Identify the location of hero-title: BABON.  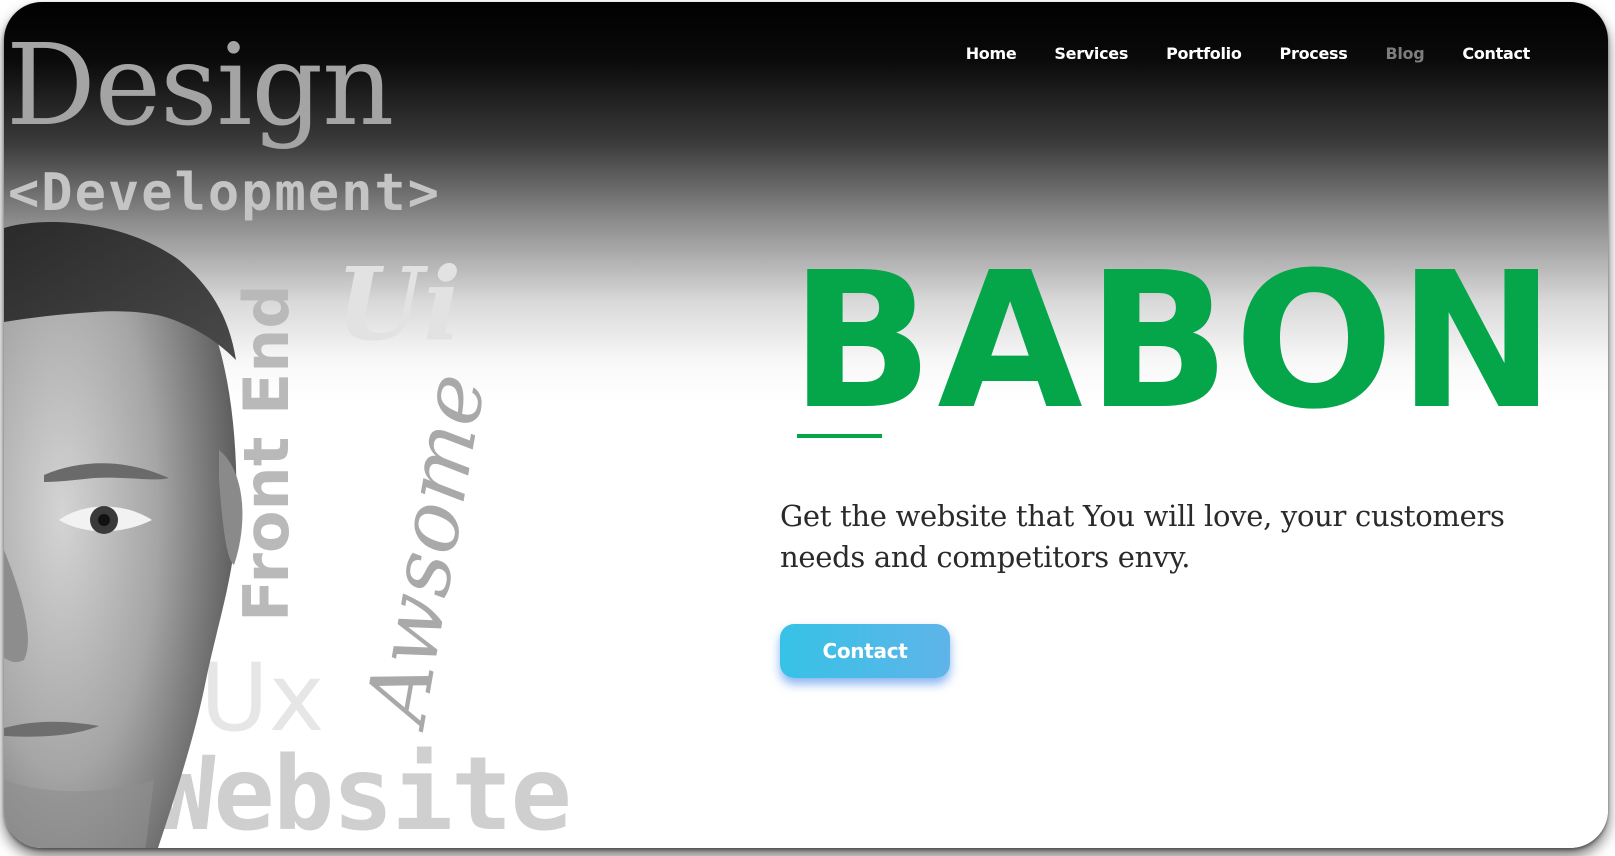
(1175, 341).